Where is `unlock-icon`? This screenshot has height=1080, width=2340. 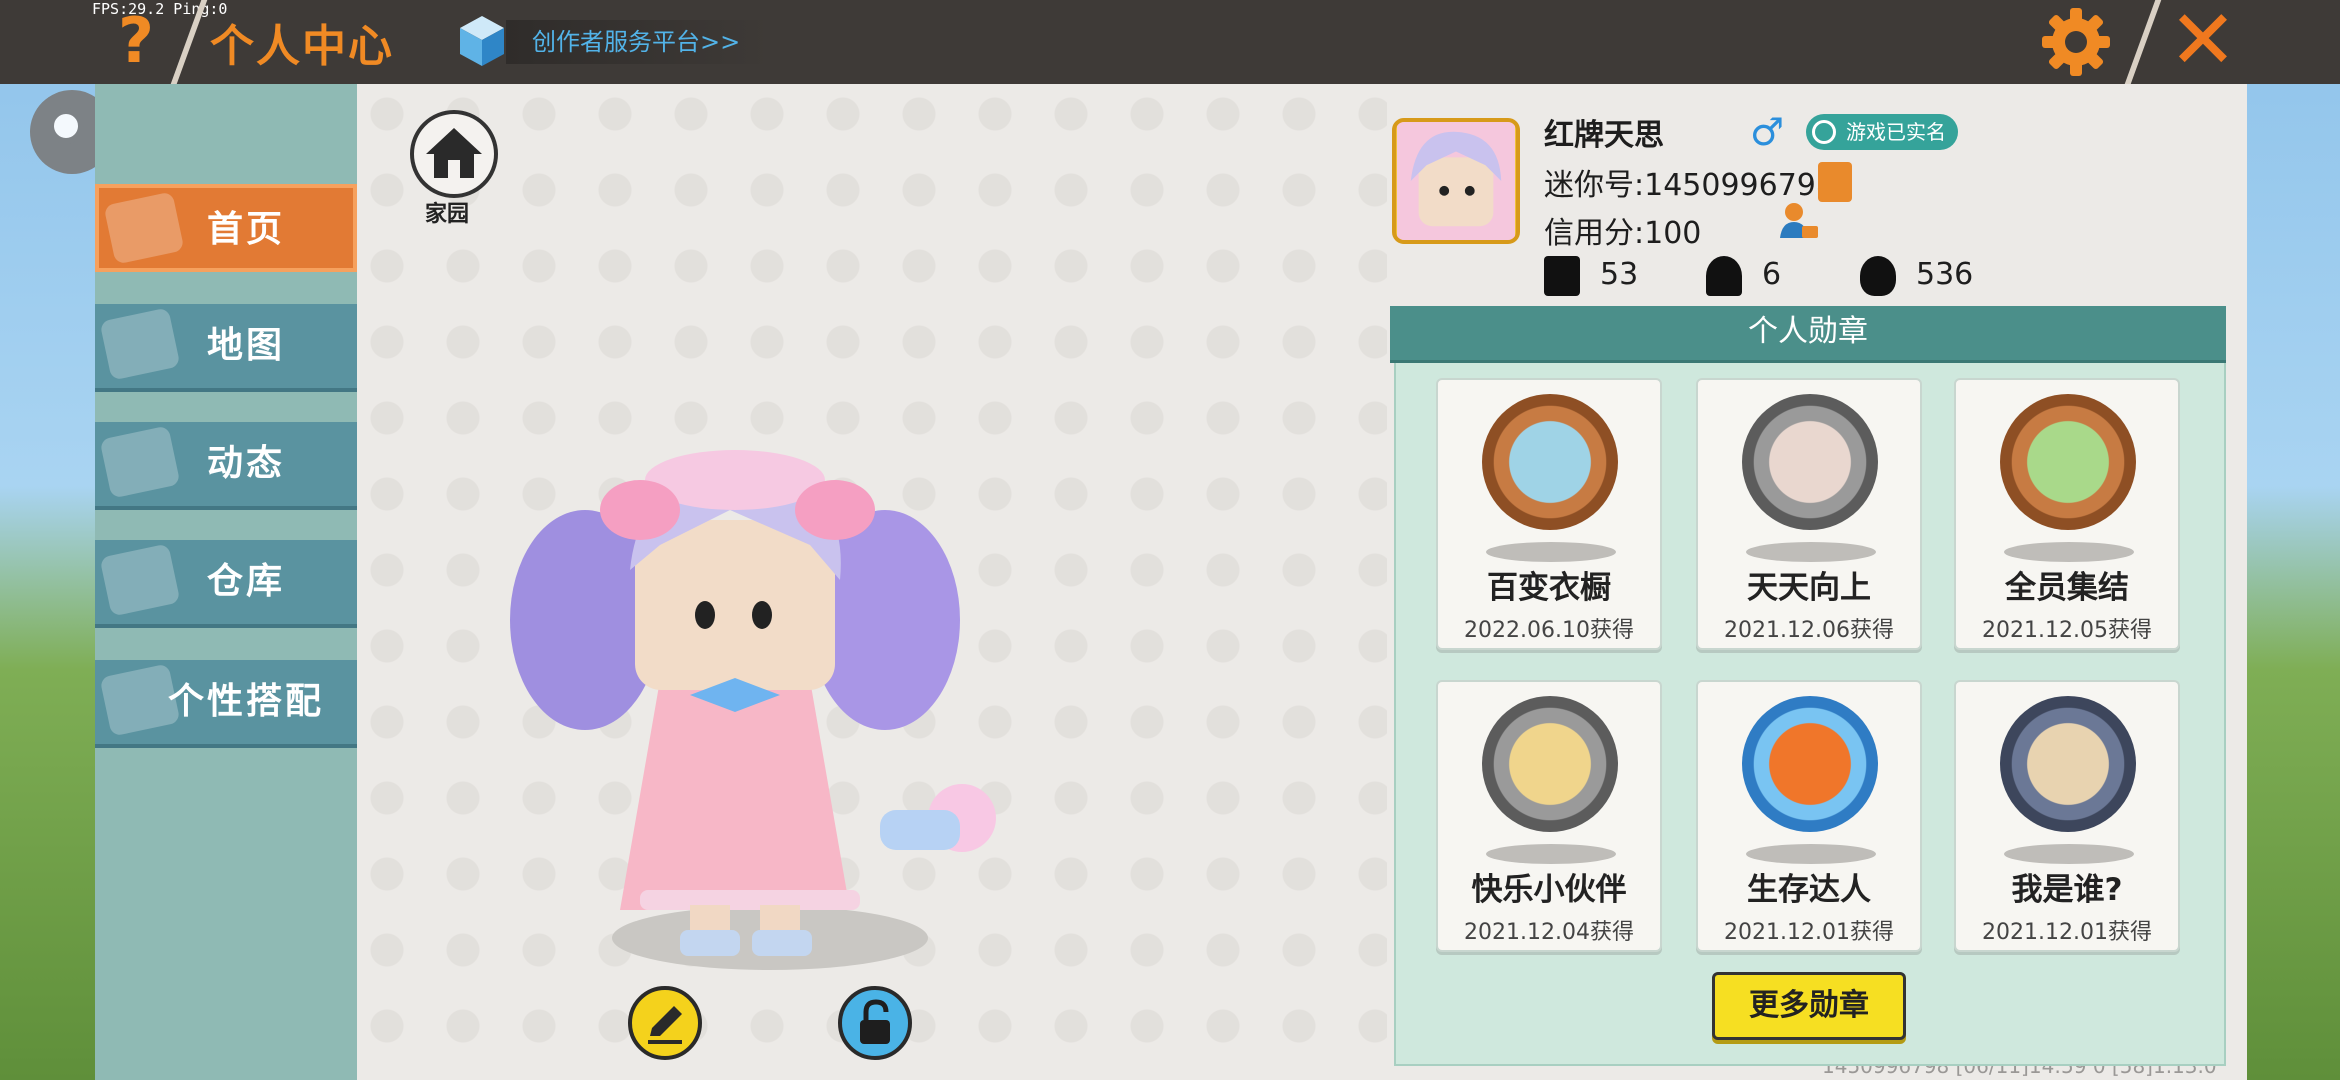
unlock-icon is located at coordinates (875, 1021).